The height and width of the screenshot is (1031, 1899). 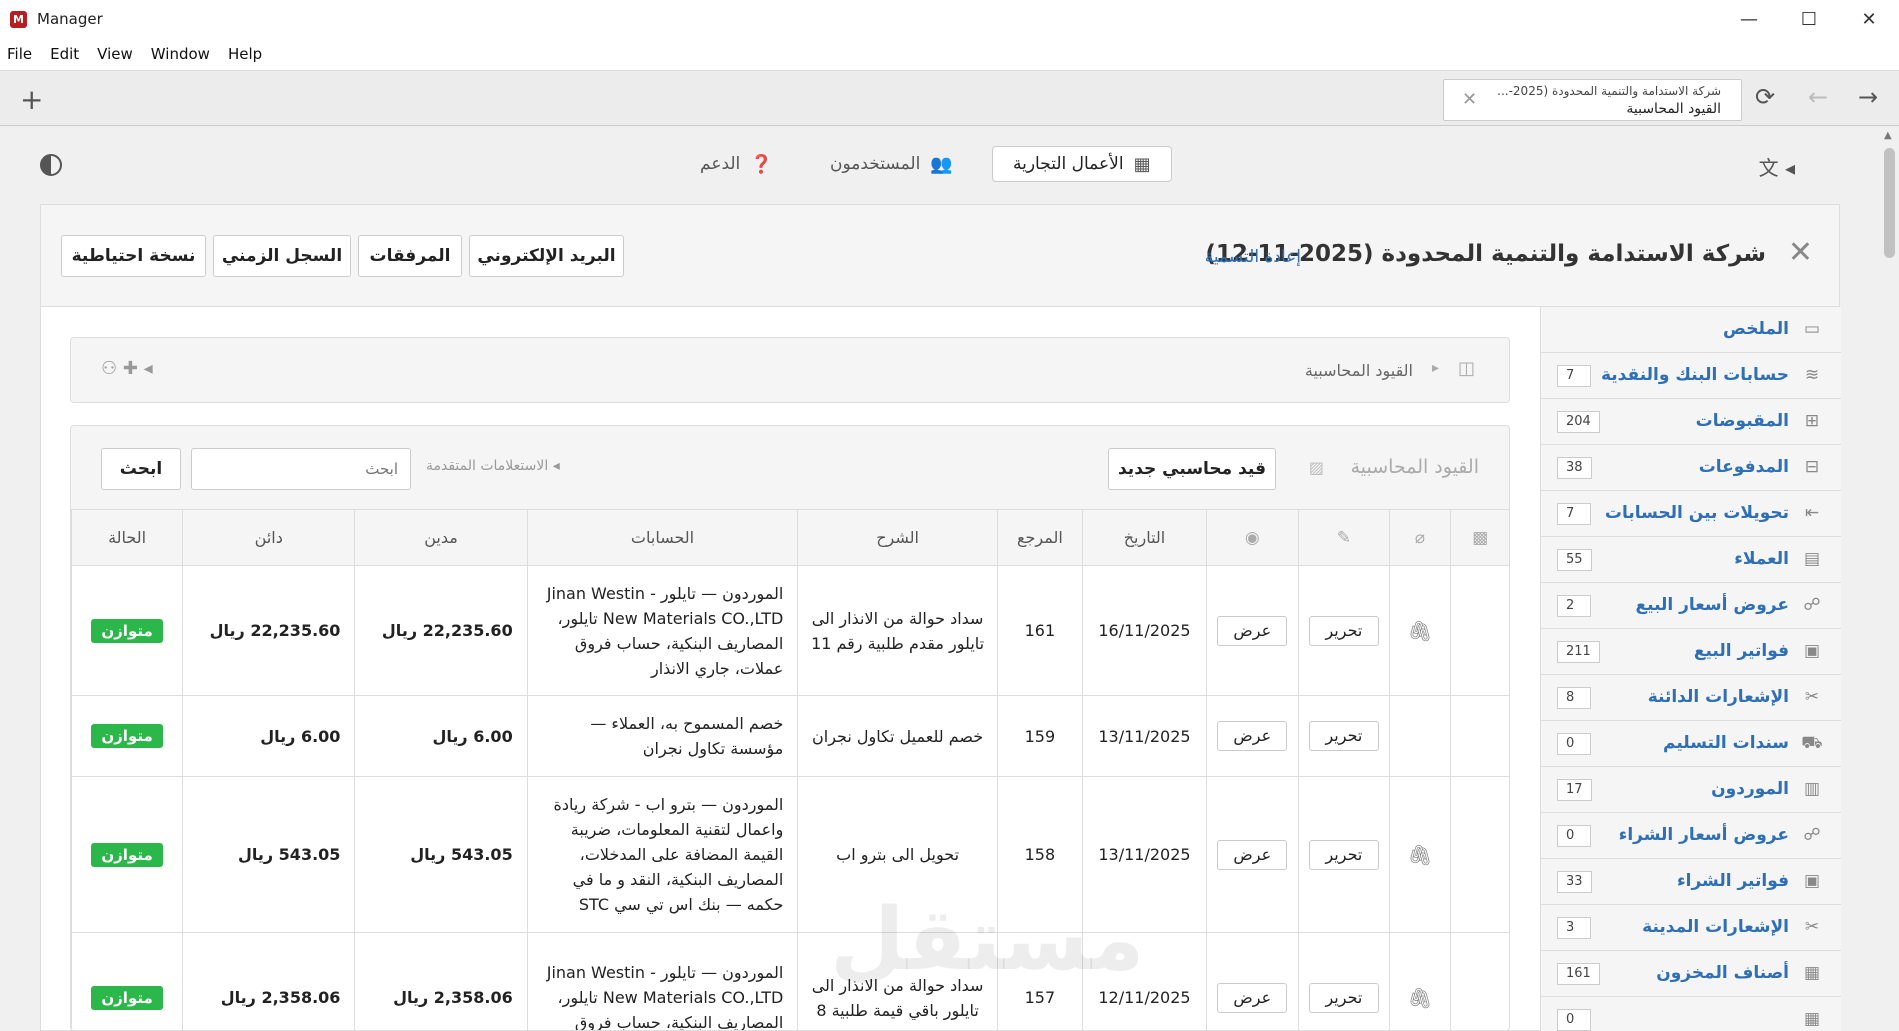 What do you see at coordinates (1691, 790) in the screenshot?
I see `sidebar-item-suppliers: ▥ الموردون 17` at bounding box center [1691, 790].